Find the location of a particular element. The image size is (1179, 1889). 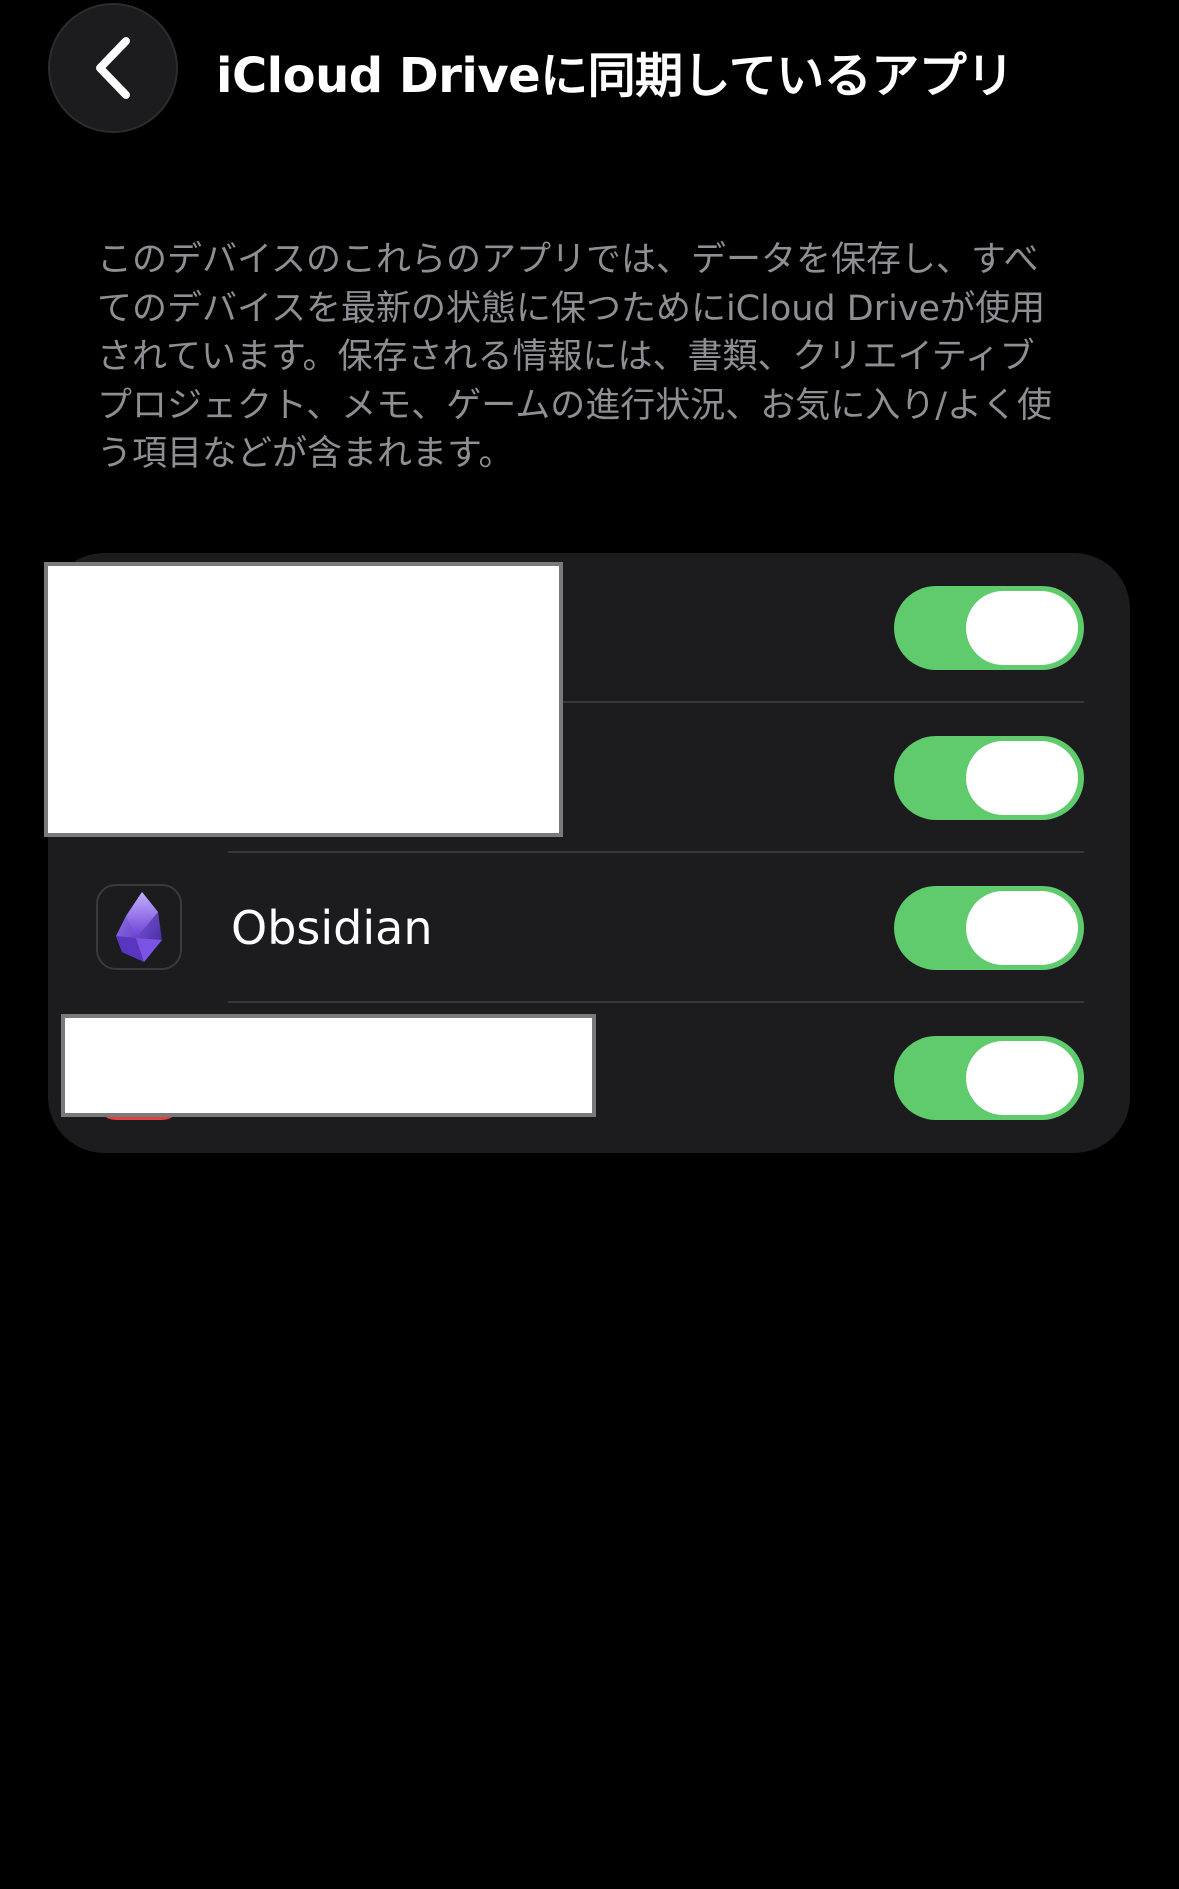

back-button is located at coordinates (113, 68).